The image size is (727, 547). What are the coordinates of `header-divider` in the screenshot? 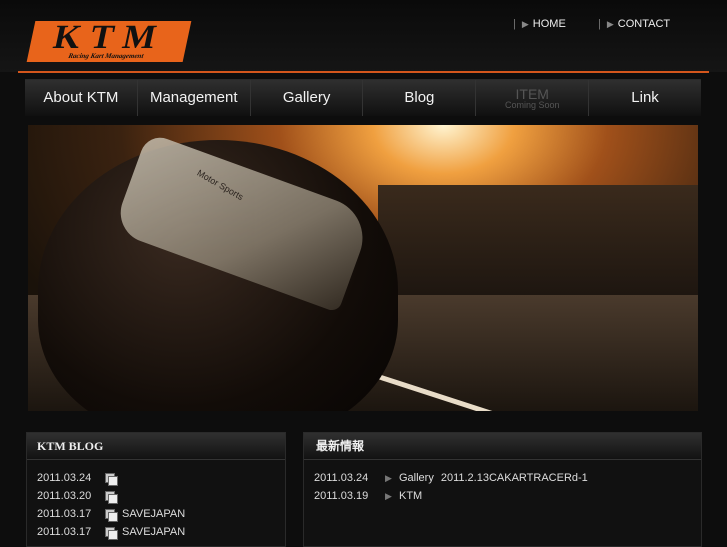 It's located at (363, 72).